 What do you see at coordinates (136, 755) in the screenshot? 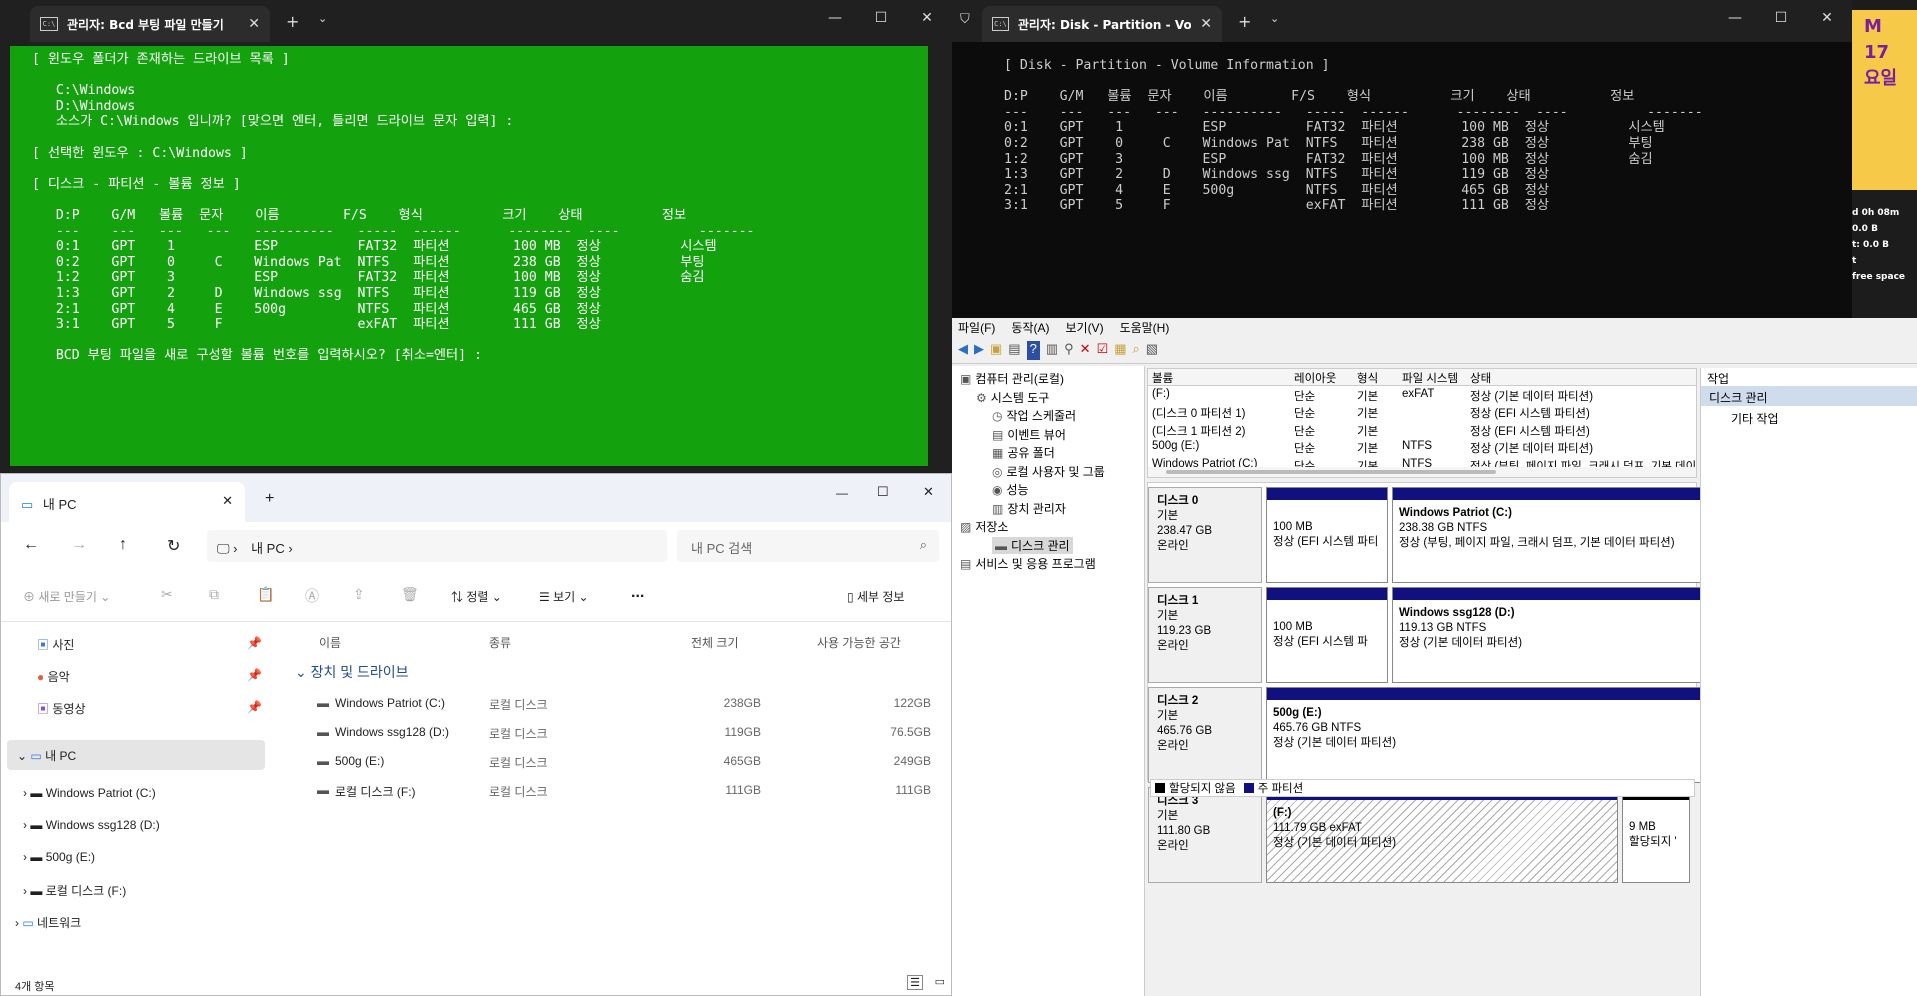
I see `nav-this-pc: ⌄ ▭ 내 PC` at bounding box center [136, 755].